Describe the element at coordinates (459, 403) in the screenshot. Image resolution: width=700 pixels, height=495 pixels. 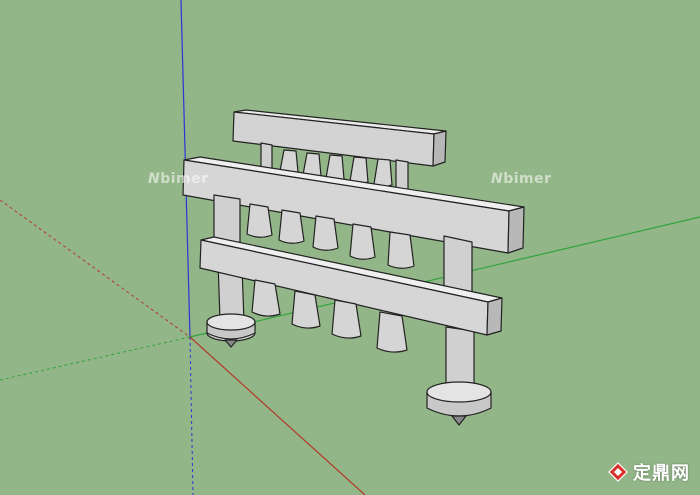
I see `right-base` at that location.